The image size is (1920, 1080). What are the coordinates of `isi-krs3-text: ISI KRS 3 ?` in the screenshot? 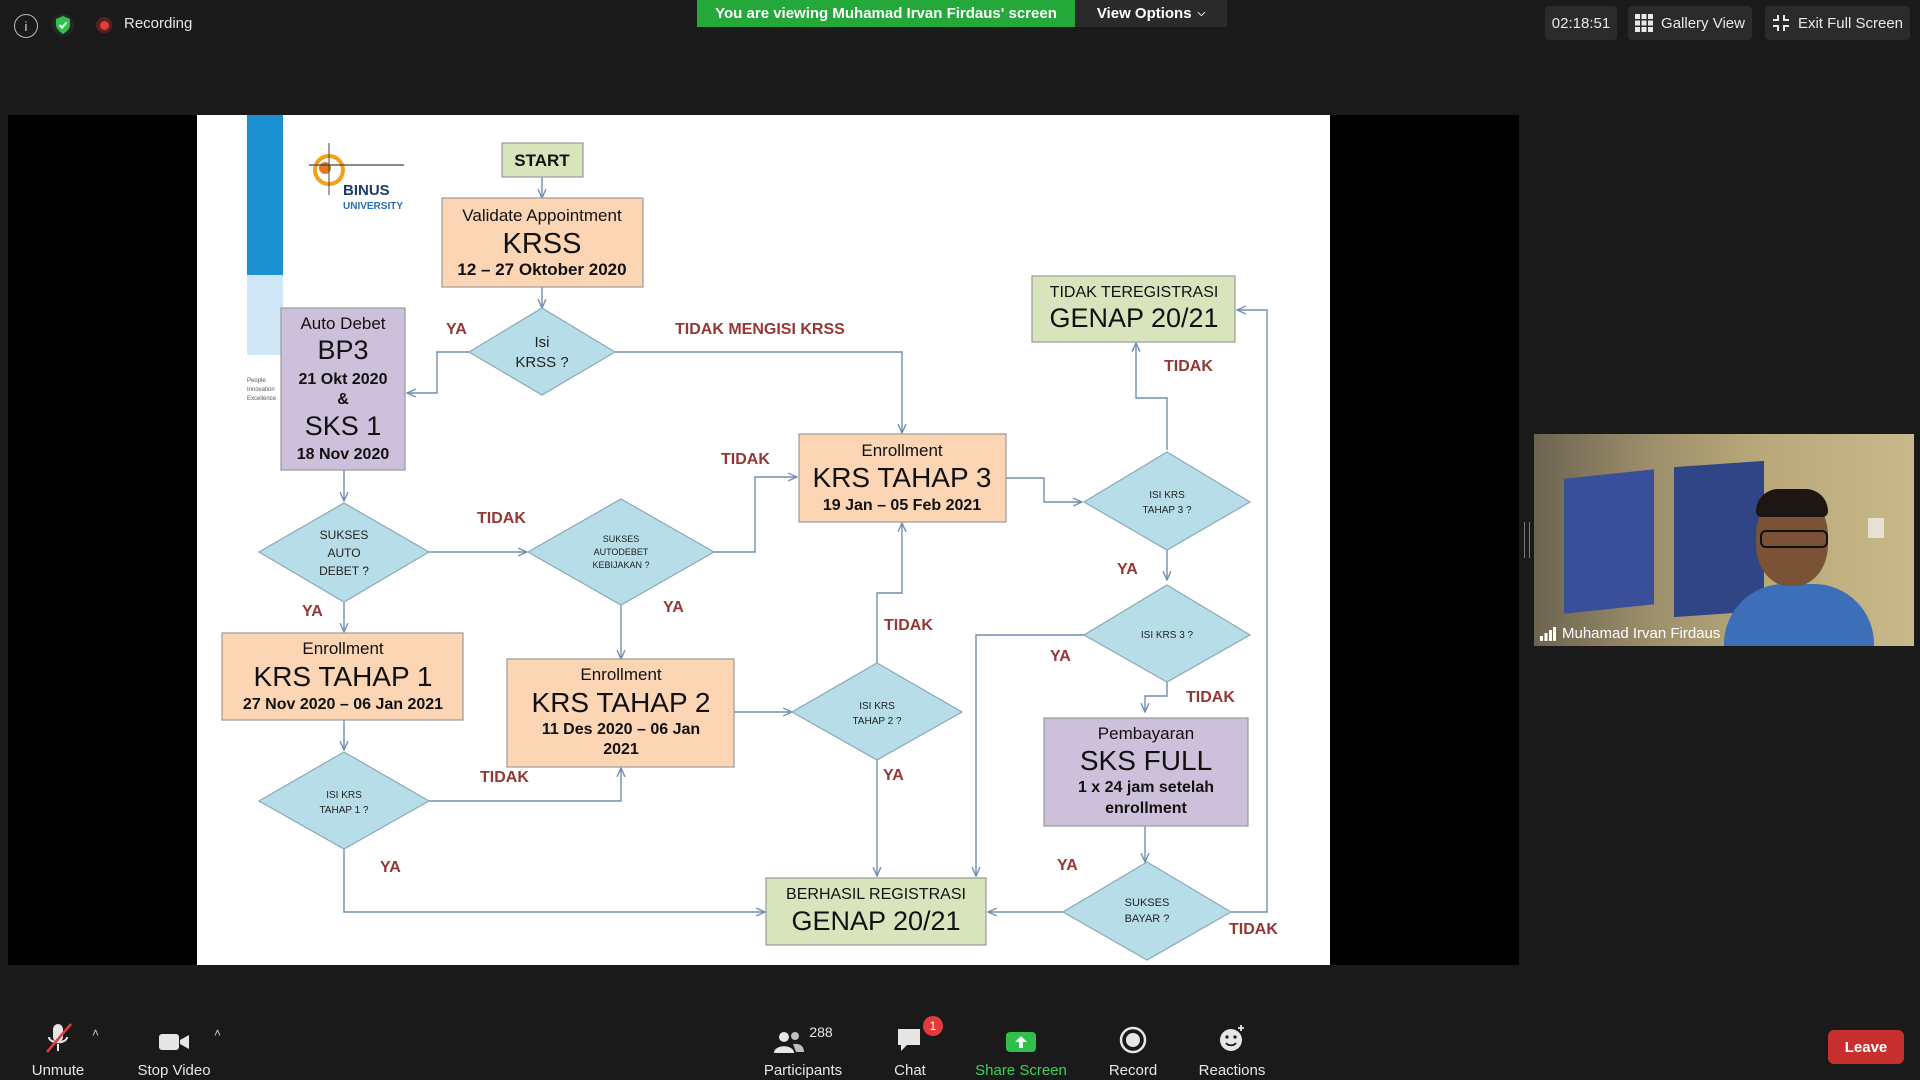 It's located at (1167, 635).